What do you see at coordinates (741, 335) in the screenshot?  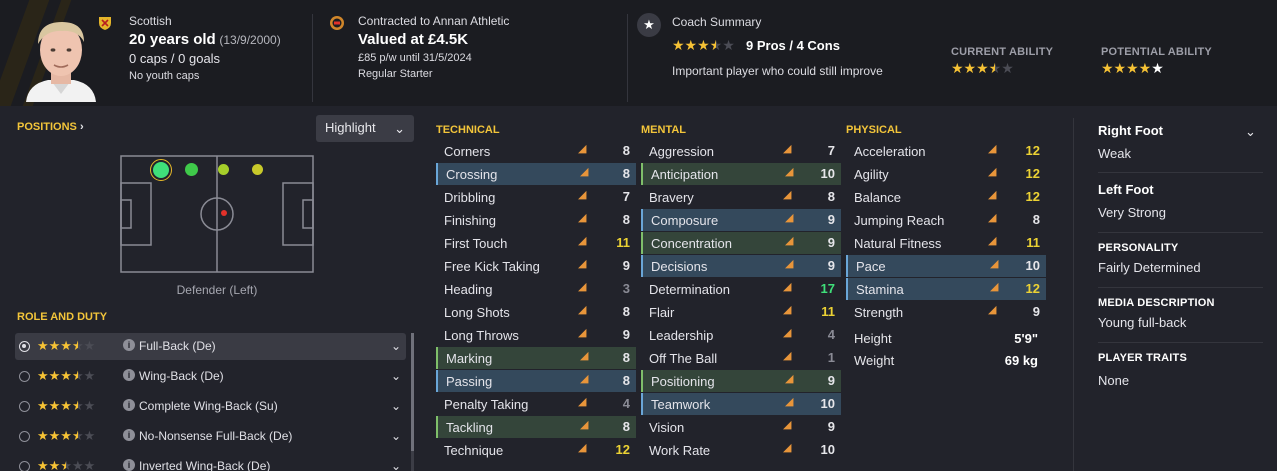 I see `attribute-row: Leadership ◢ 4` at bounding box center [741, 335].